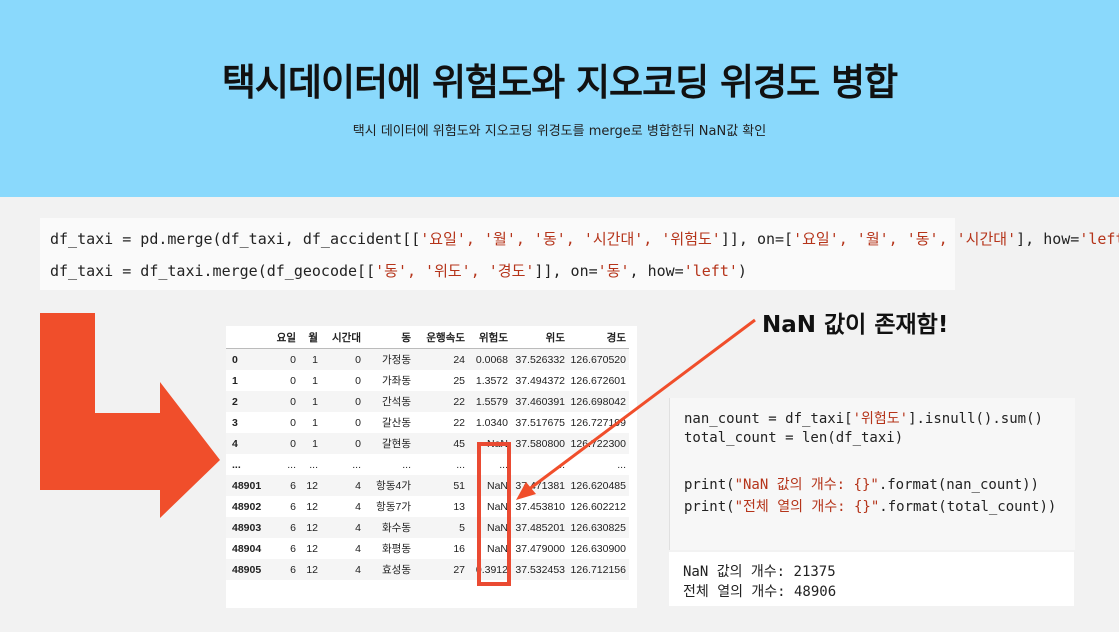  I want to click on code-string: '위험도', so click(880, 419).